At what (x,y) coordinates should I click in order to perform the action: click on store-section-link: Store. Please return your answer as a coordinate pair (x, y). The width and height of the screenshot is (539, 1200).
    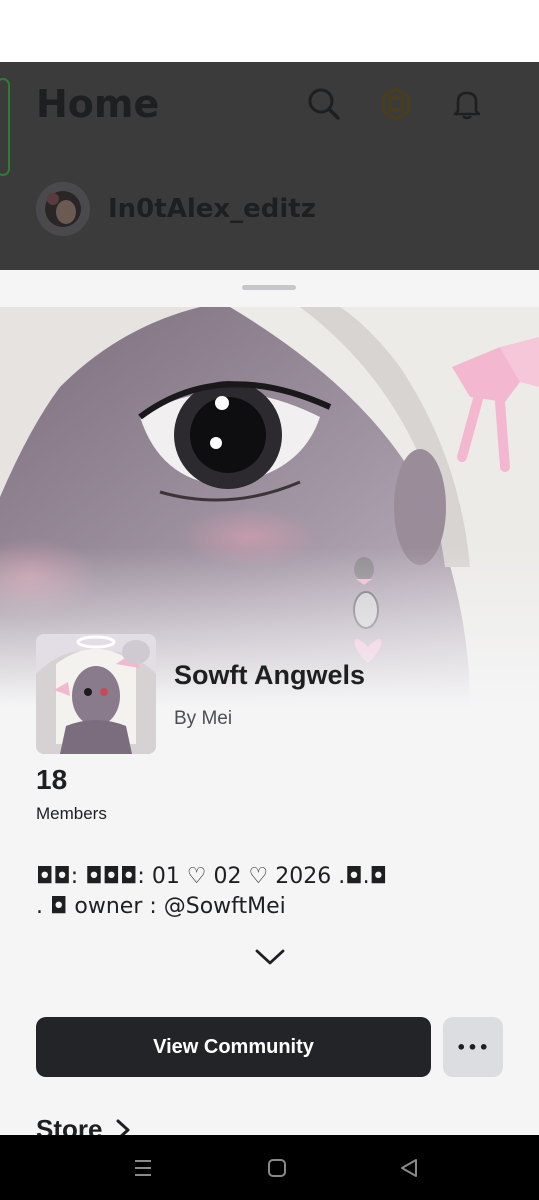
    Looking at the image, I should click on (85, 1124).